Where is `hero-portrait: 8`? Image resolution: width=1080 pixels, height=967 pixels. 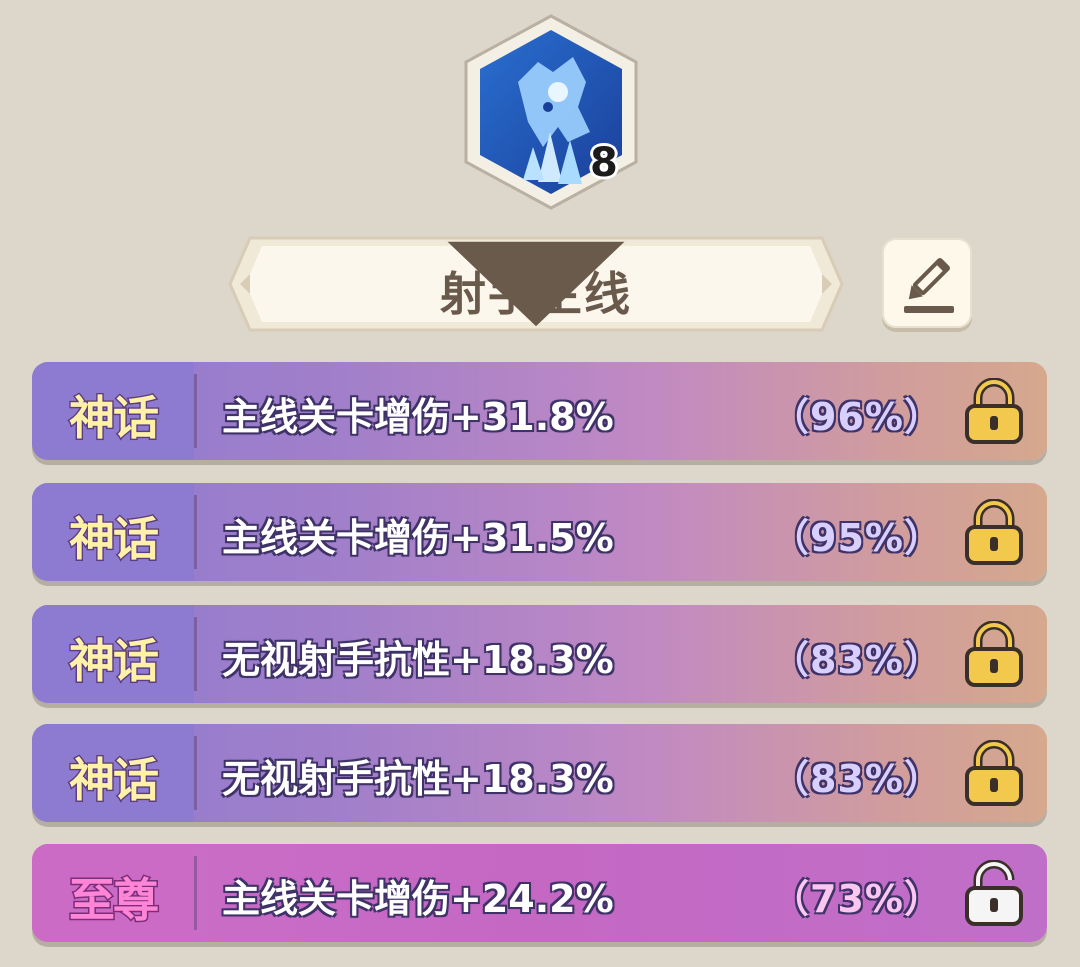 hero-portrait: 8 is located at coordinates (551, 112).